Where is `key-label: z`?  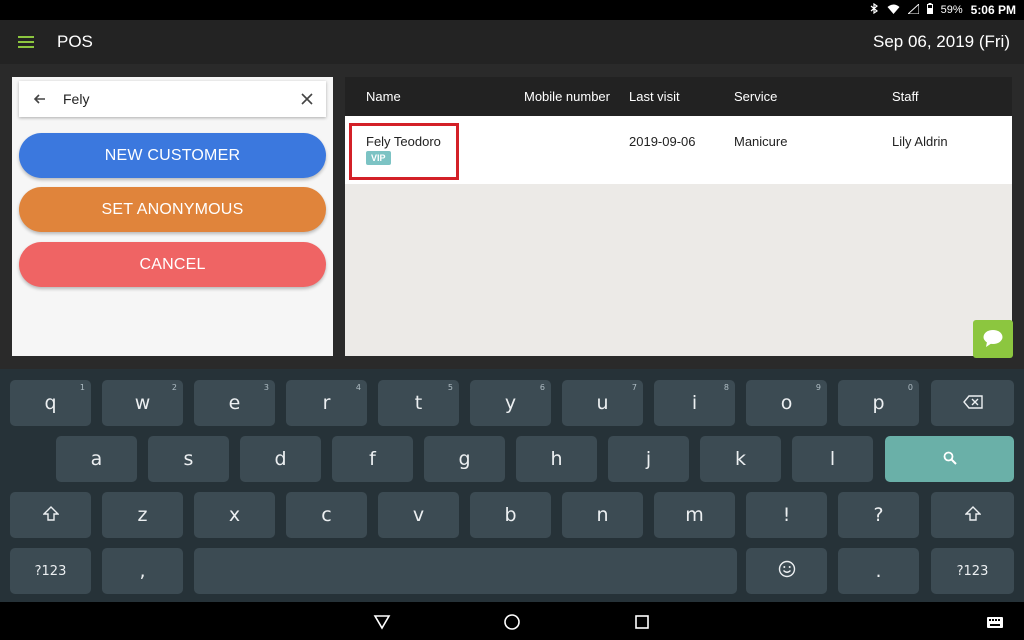
key-label: z is located at coordinates (142, 515).